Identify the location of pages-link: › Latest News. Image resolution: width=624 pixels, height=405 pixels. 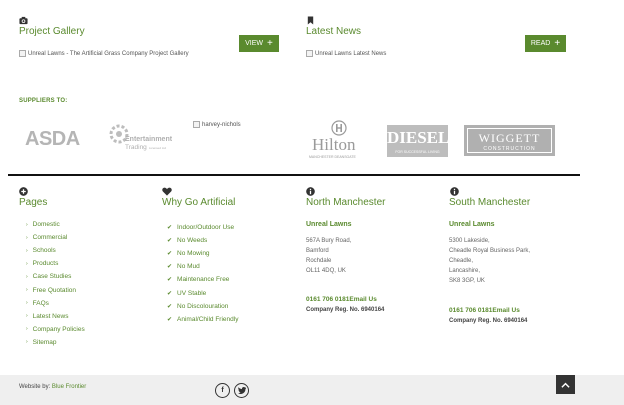
(55, 316).